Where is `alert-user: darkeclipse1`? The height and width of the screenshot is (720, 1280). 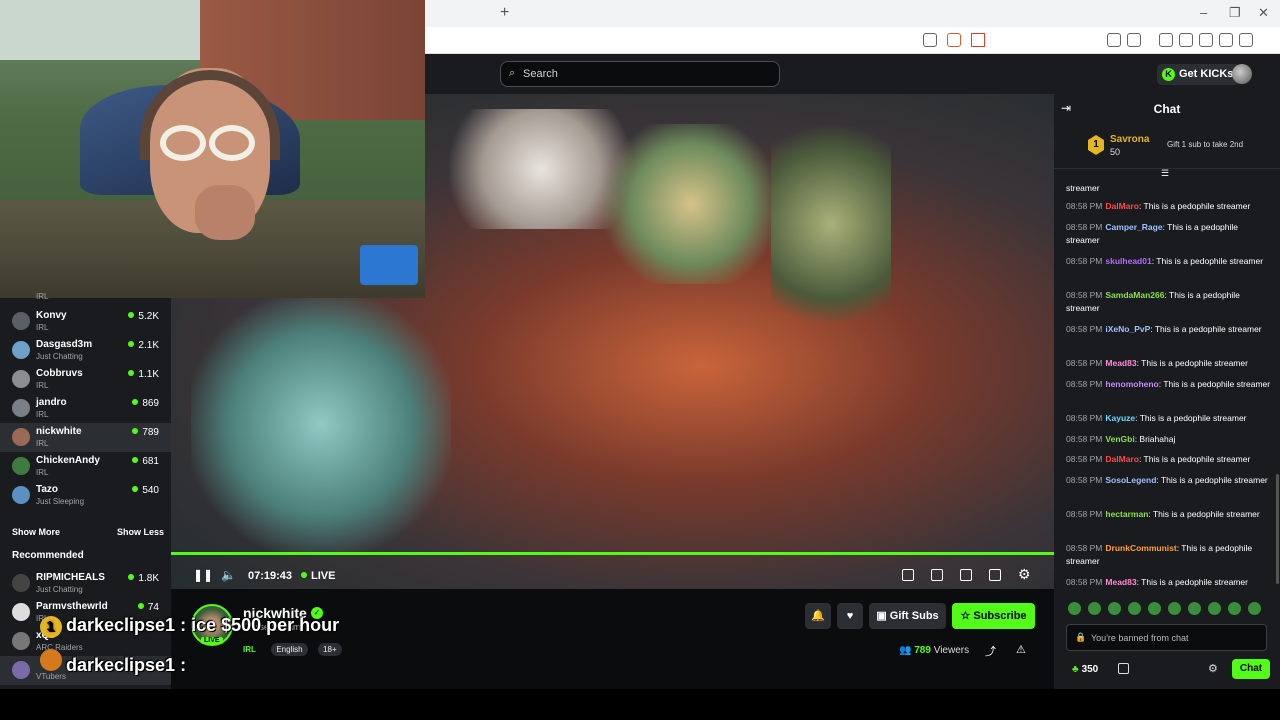 alert-user: darkeclipse1 is located at coordinates (121, 625).